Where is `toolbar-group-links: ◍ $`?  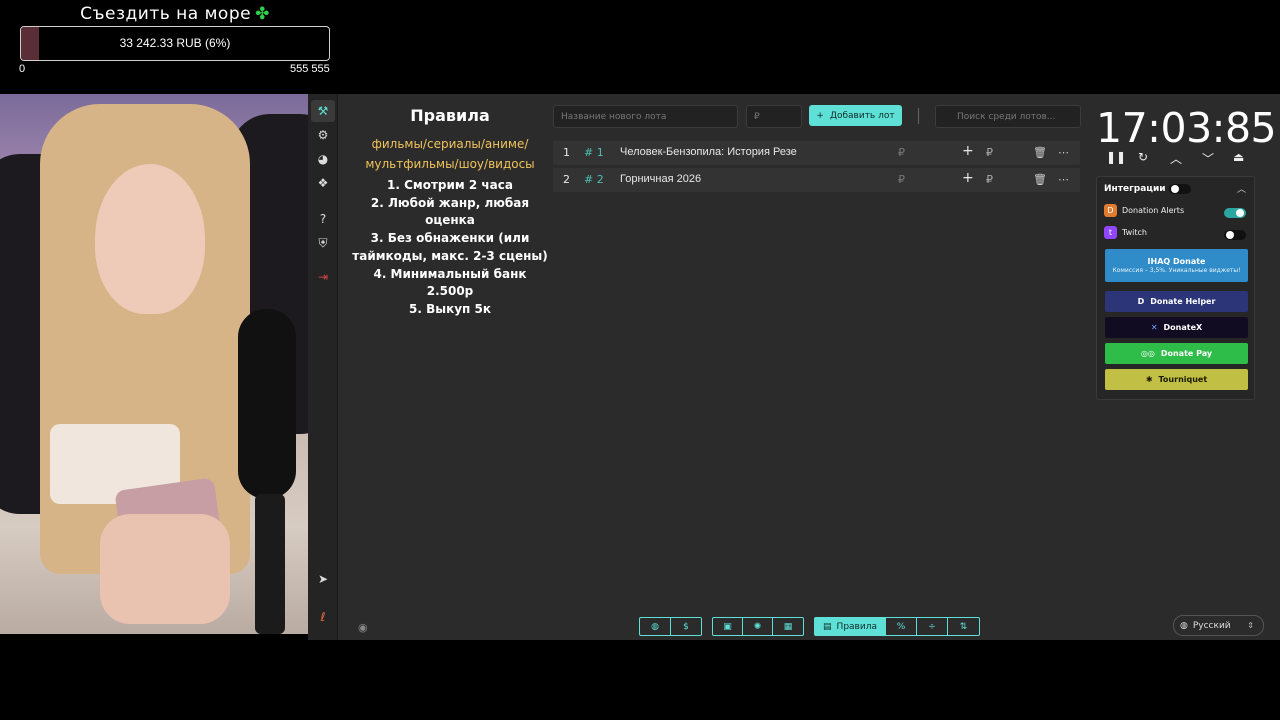 toolbar-group-links: ◍ $ is located at coordinates (670, 626).